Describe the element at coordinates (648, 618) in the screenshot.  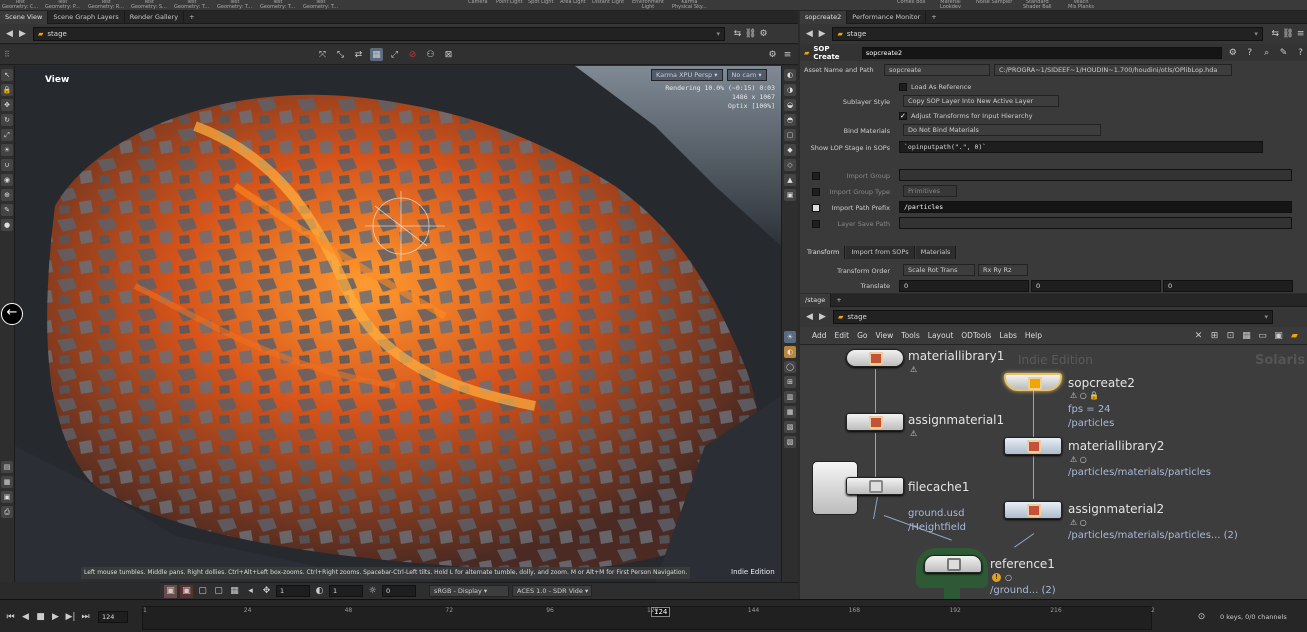
I see `timeline-track: 1 24 1 24 48 72 96 120 144 168 192 216 2` at that location.